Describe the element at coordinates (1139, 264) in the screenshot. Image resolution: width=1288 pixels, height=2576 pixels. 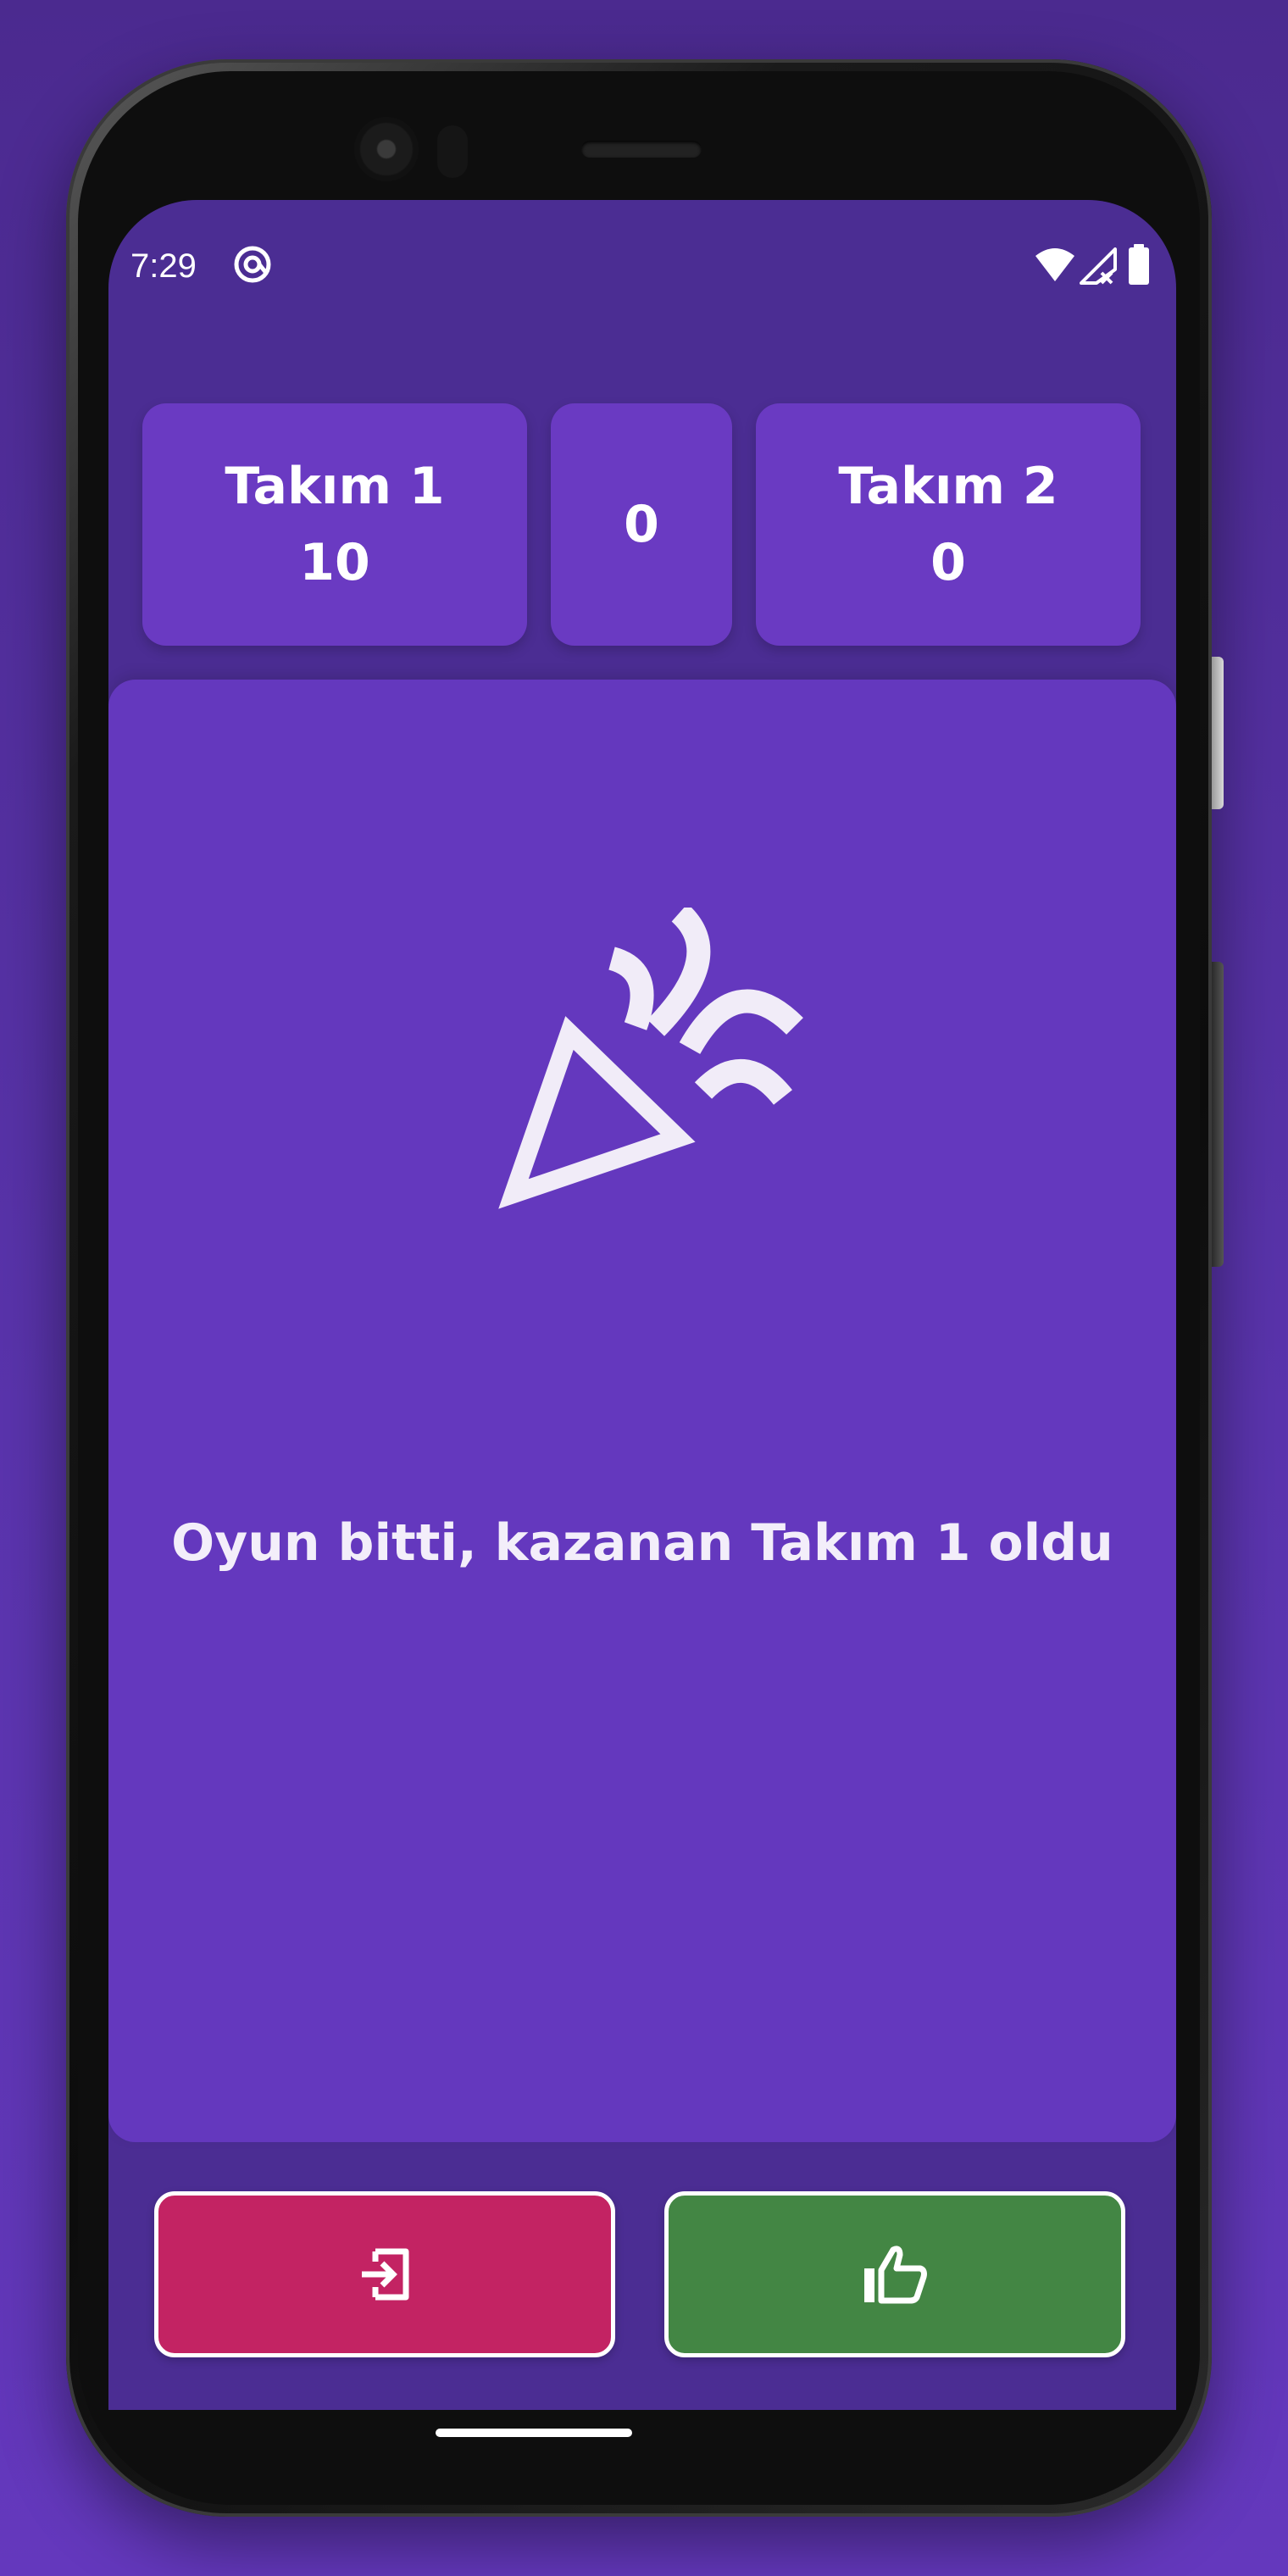
I see `battery-icon` at that location.